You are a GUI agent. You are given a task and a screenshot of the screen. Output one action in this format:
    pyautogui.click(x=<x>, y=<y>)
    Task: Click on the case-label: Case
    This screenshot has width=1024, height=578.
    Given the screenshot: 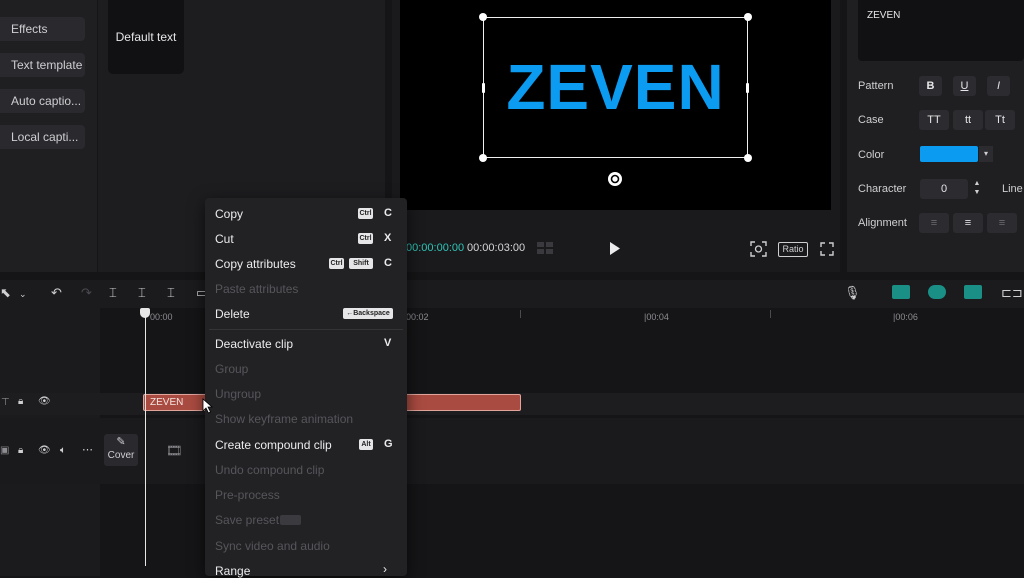 What is the action you would take?
    pyautogui.click(x=871, y=120)
    